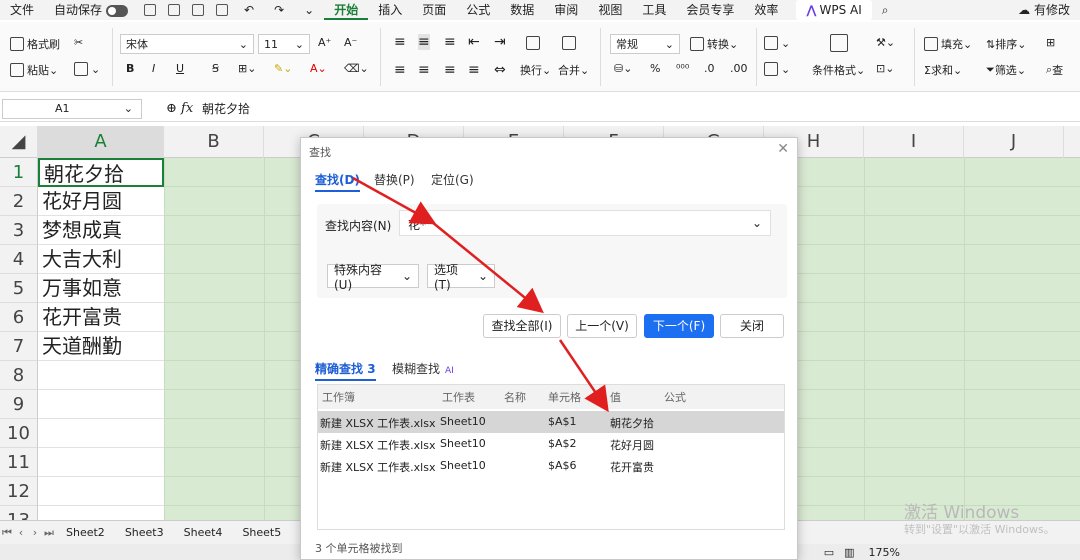 The width and height of the screenshot is (1080, 560). I want to click on decrease-decimal-icon: .00, so click(739, 68).